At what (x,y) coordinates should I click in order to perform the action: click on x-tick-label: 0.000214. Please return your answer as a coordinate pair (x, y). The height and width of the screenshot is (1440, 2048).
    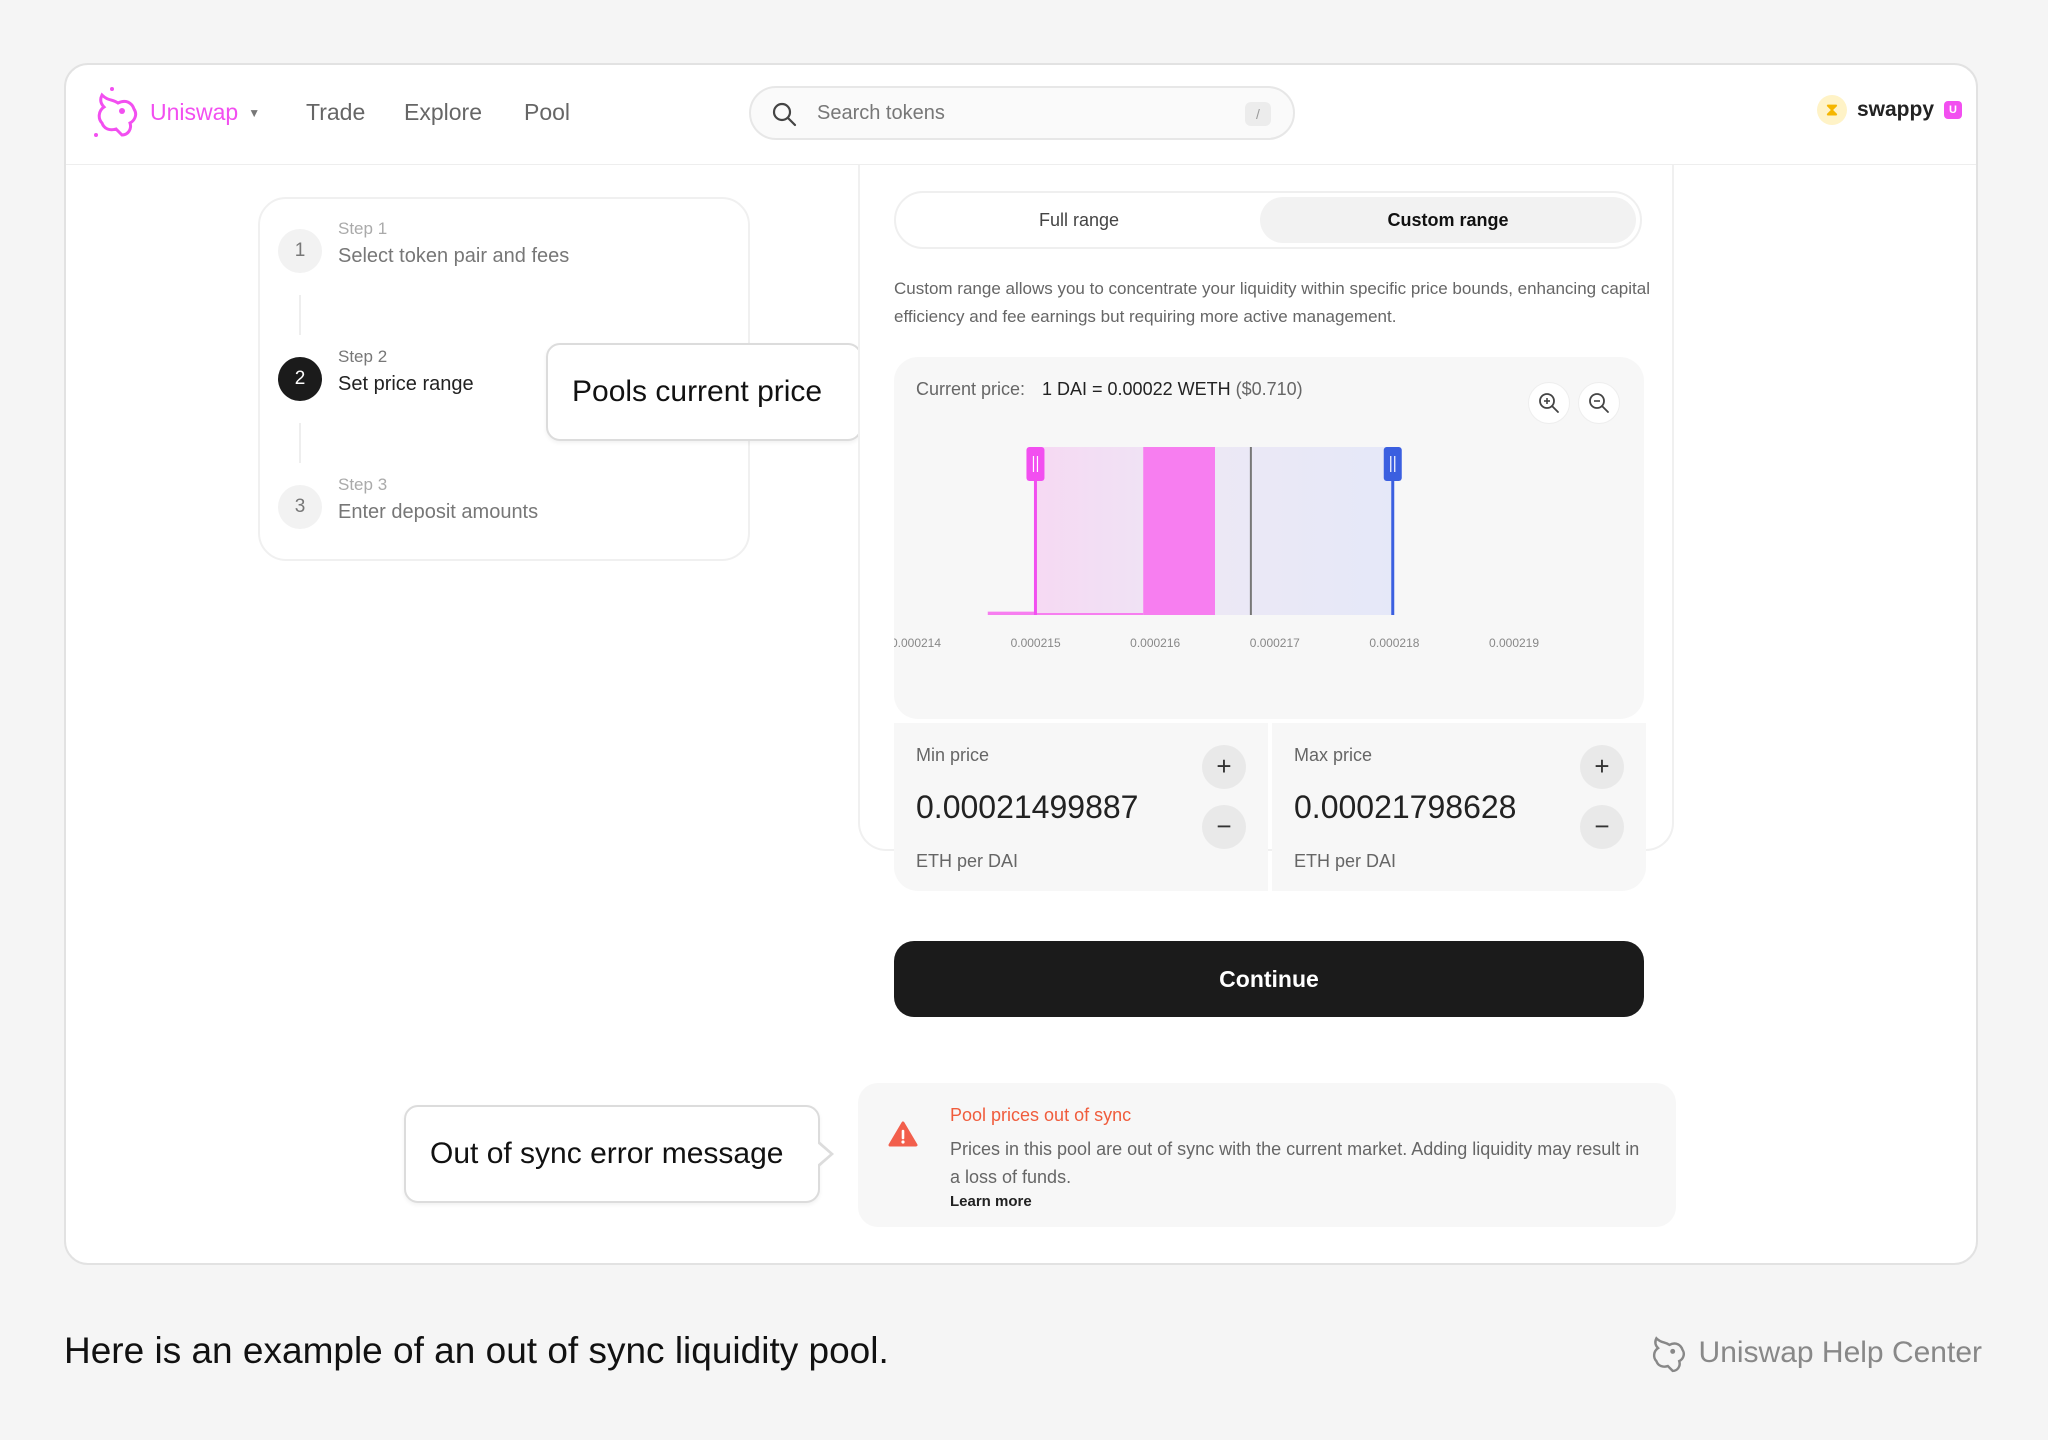
    Looking at the image, I should click on (917, 643).